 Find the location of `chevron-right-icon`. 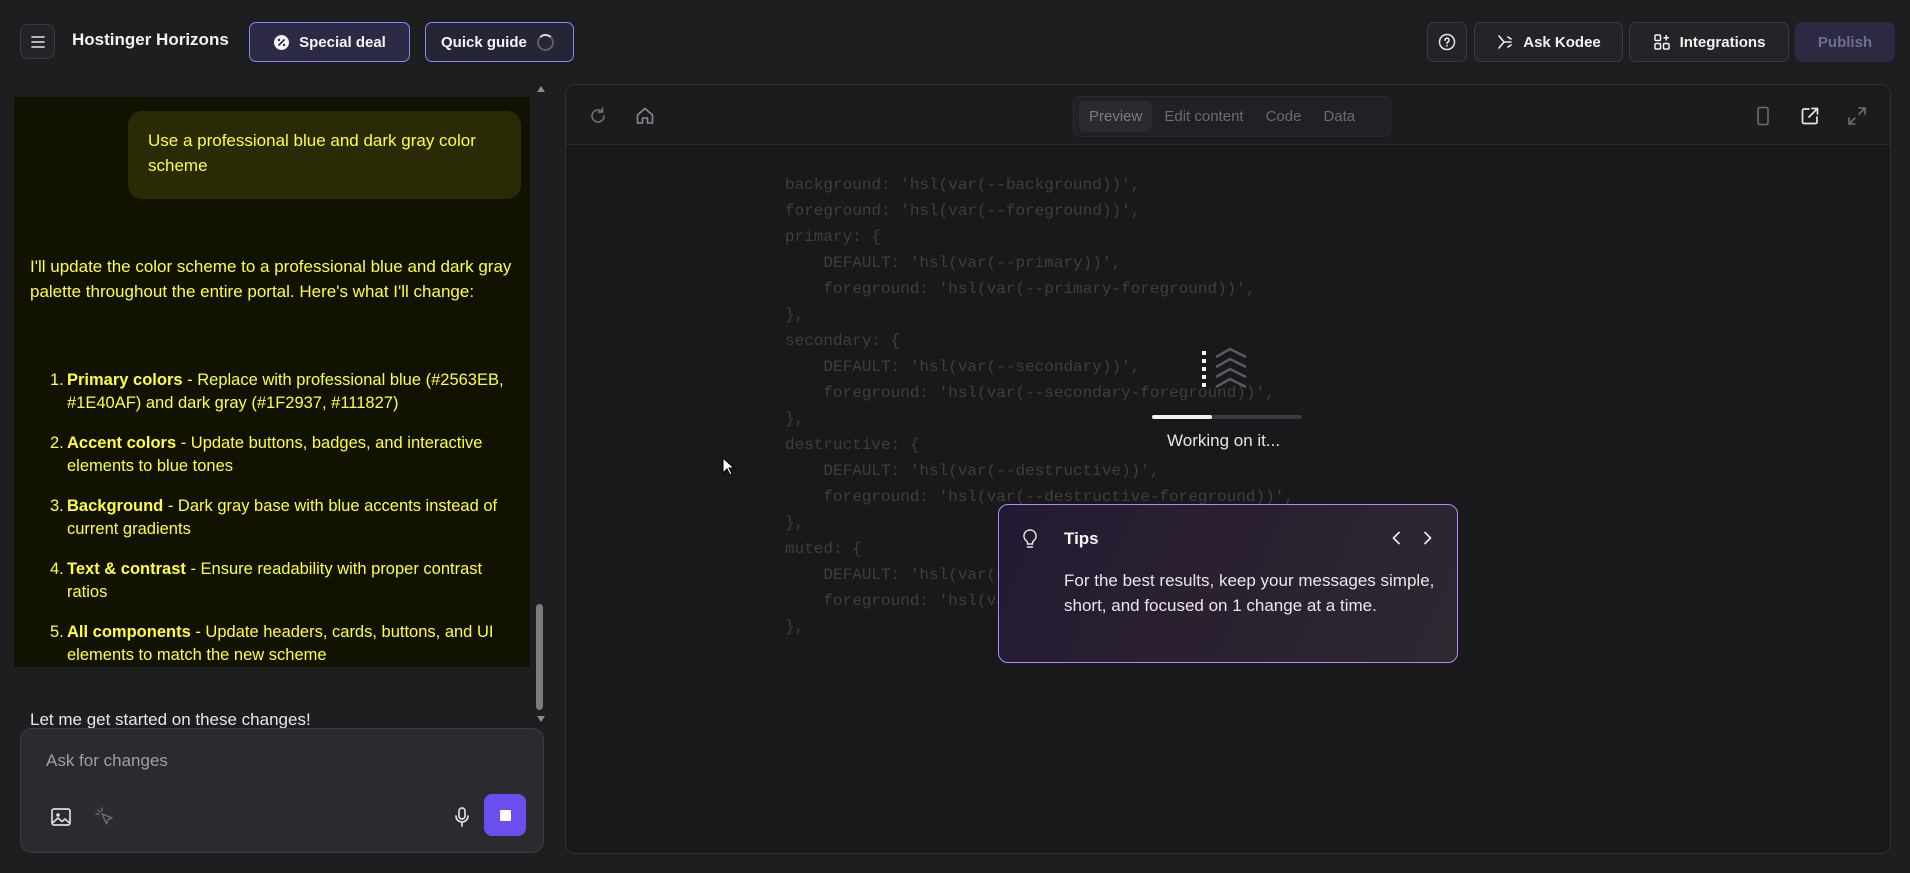

chevron-right-icon is located at coordinates (1427, 538).